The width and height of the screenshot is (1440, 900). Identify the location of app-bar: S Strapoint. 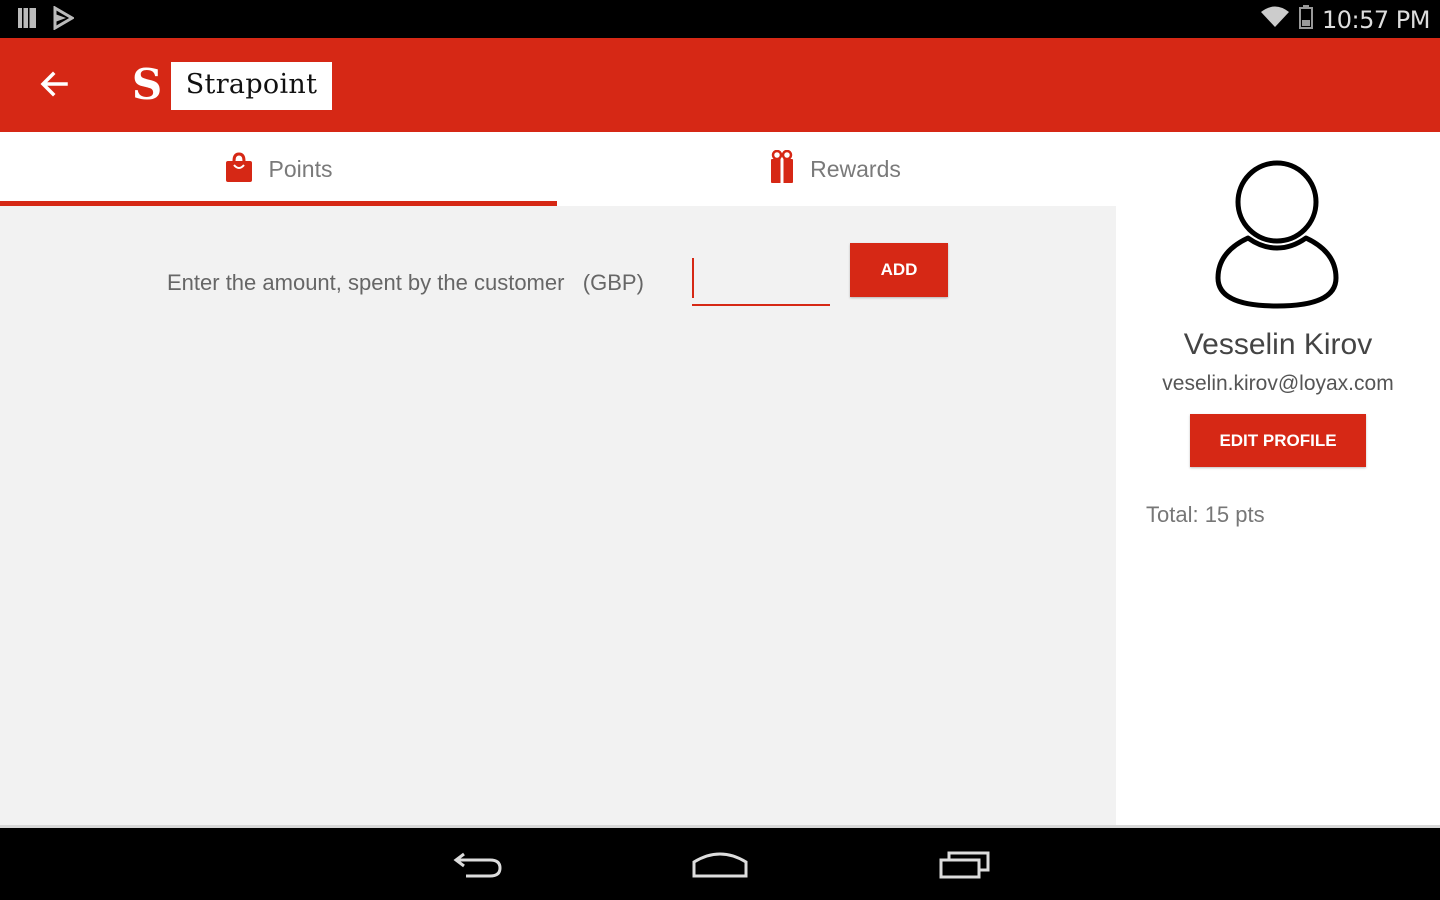
(720, 85).